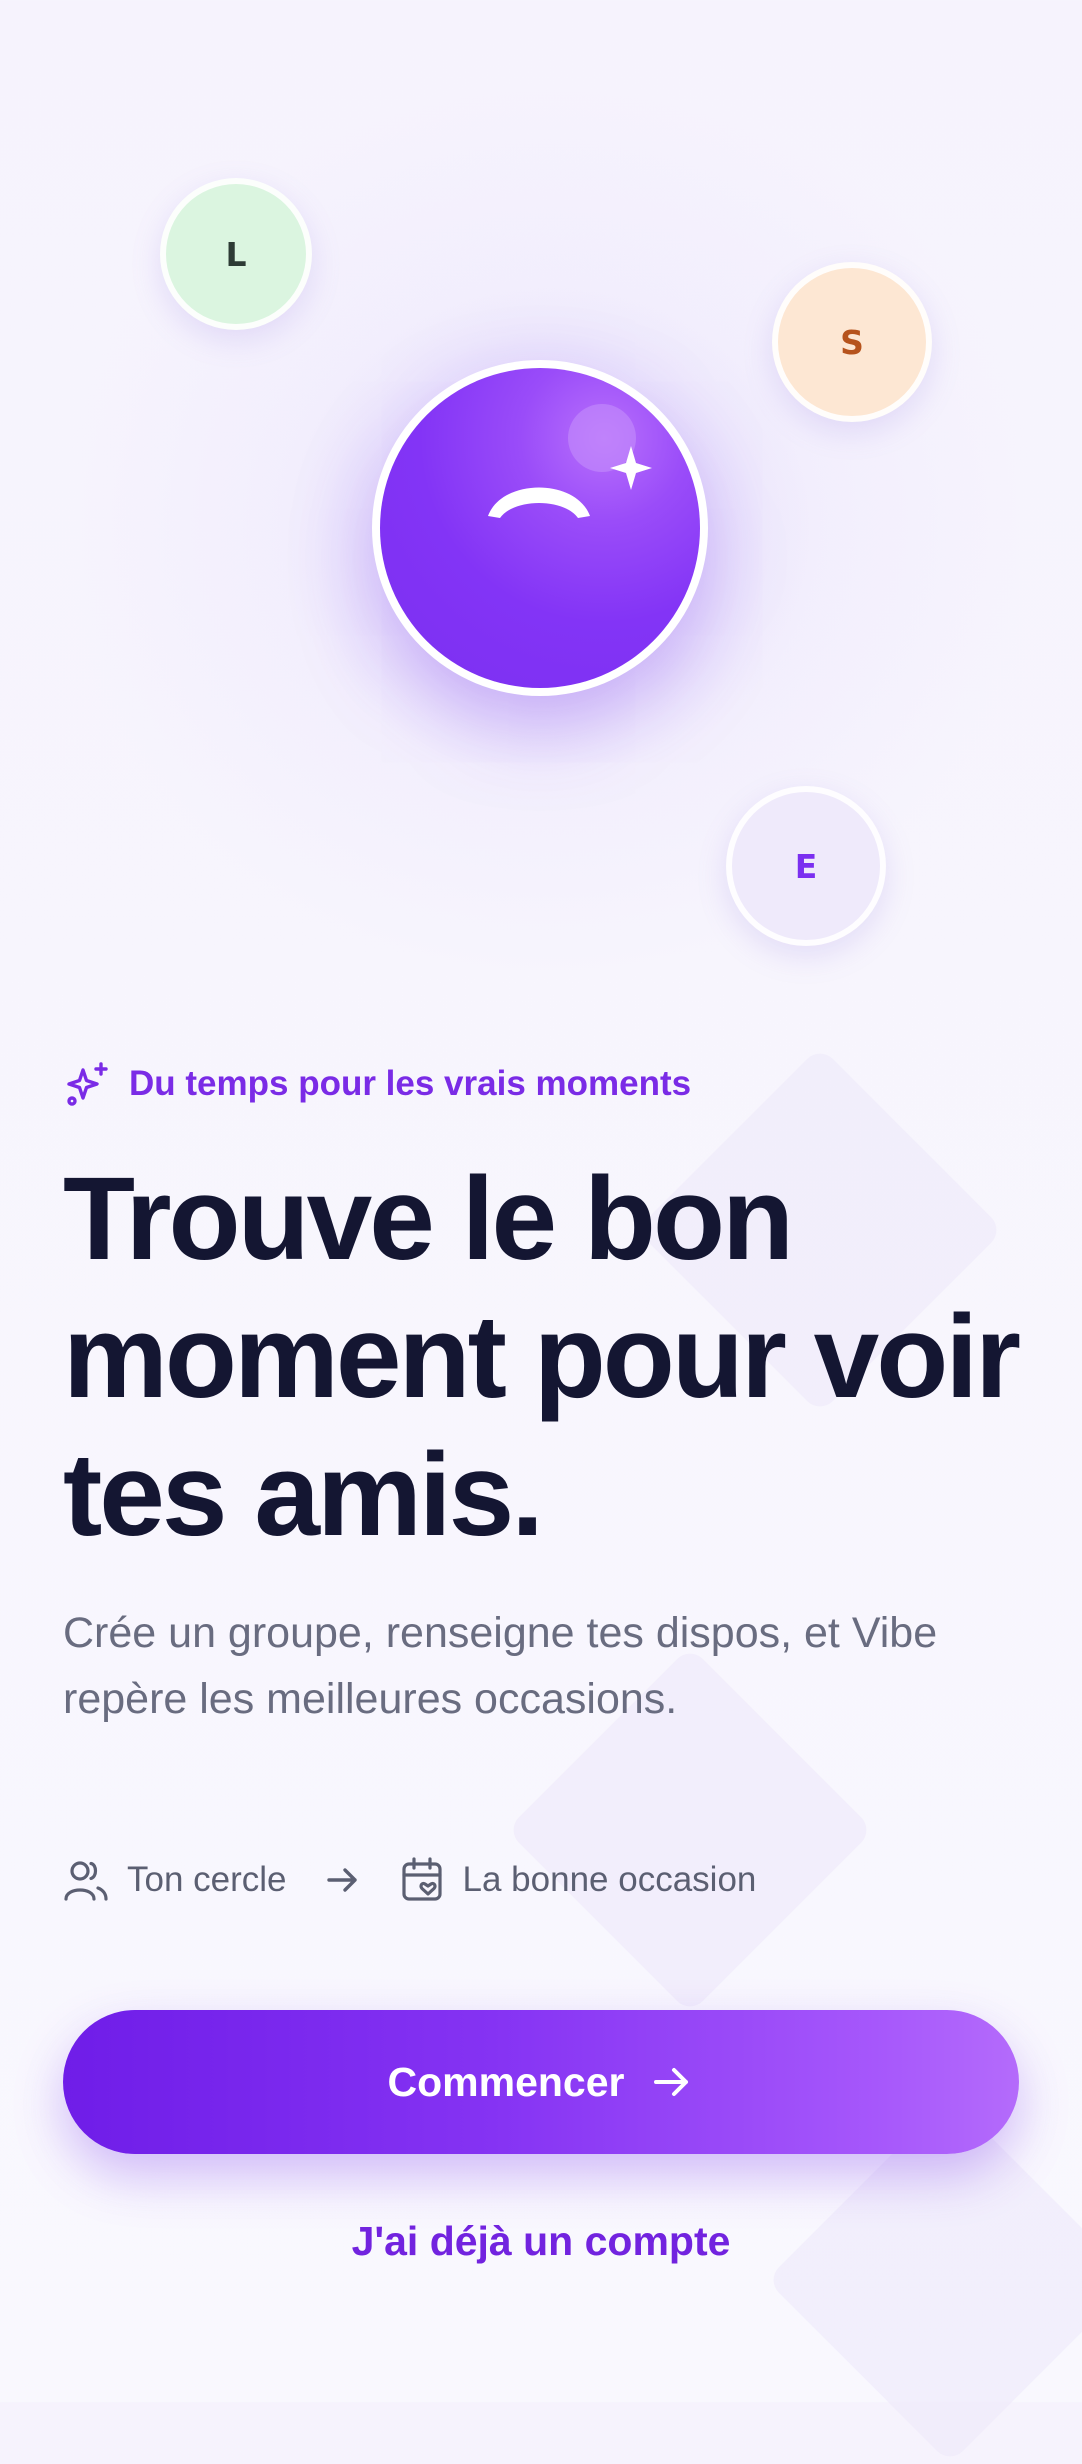  What do you see at coordinates (506, 2081) in the screenshot?
I see `start-button-label: Commencer` at bounding box center [506, 2081].